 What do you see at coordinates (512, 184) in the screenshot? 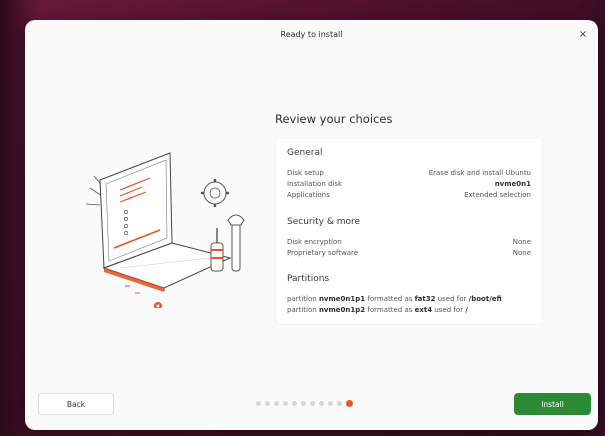
I see `row-value: nvme0n1` at bounding box center [512, 184].